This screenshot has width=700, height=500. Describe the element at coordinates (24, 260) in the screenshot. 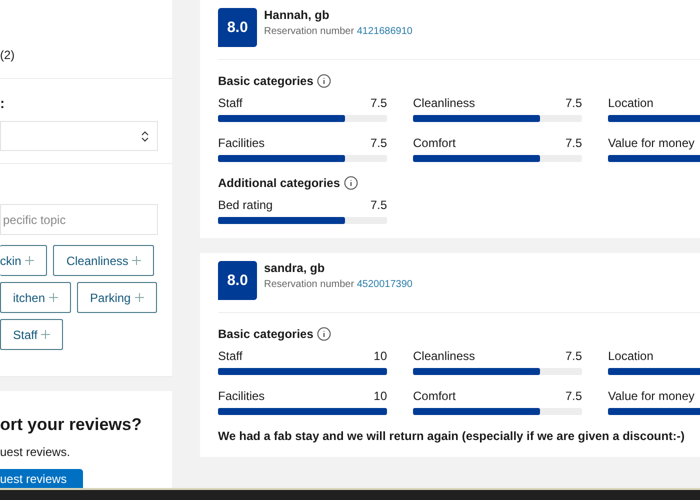

I see `topic-chip: ckin` at that location.